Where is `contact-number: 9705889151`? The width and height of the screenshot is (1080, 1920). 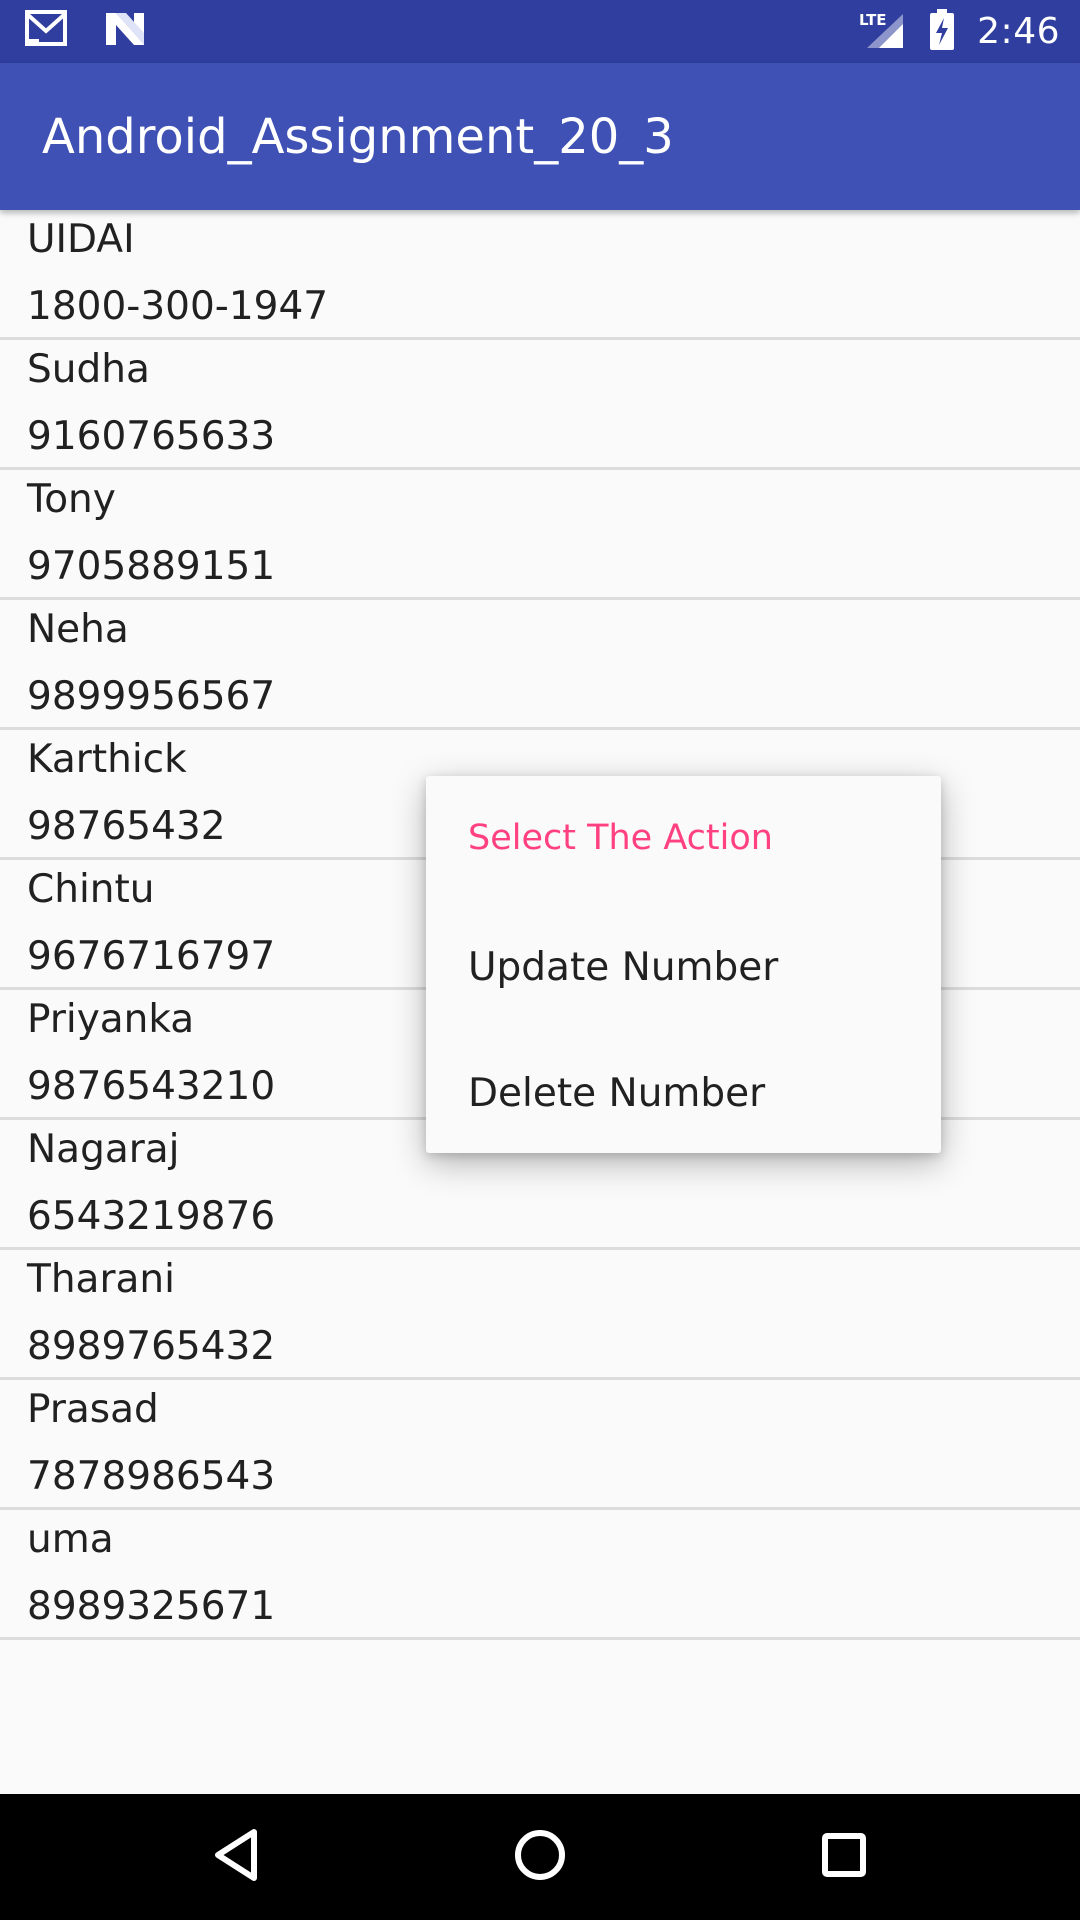
contact-number: 9705889151 is located at coordinates (151, 566).